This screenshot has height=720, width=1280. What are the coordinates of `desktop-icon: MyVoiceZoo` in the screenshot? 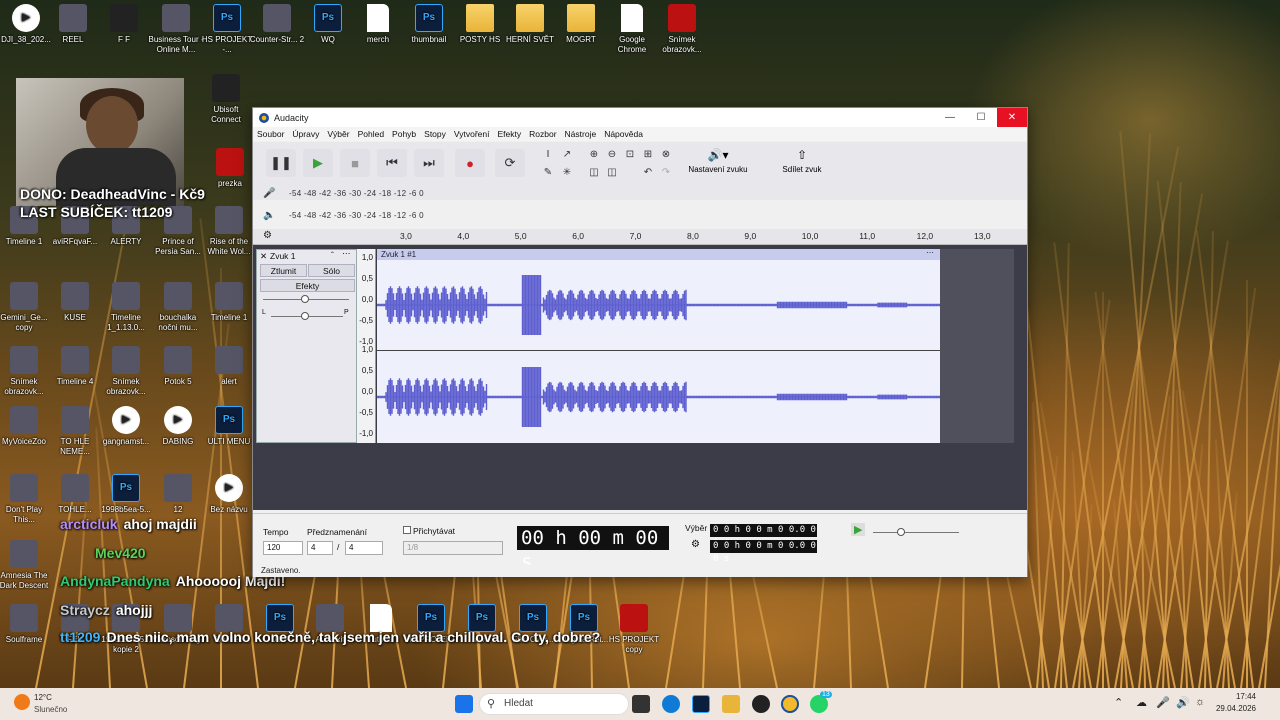 It's located at (26, 426).